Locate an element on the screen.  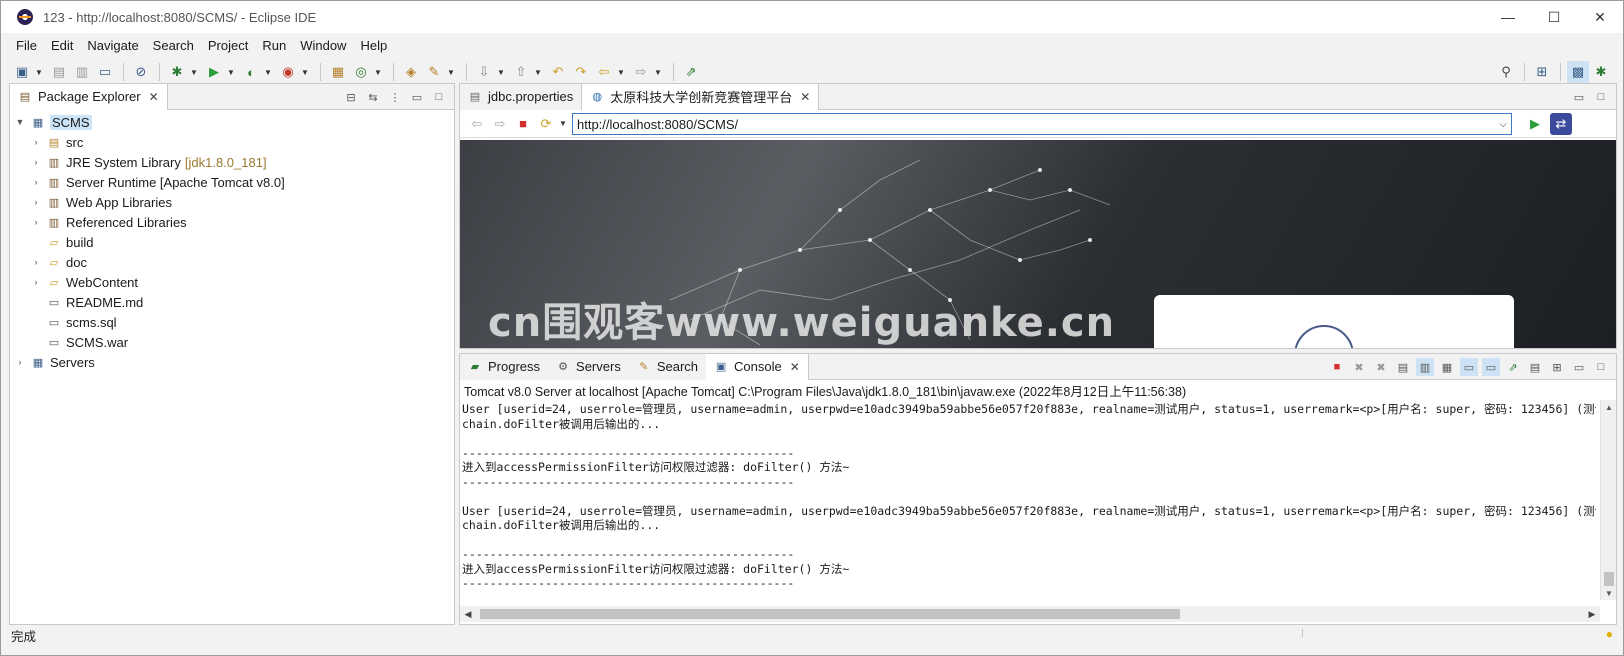
console-vertical-scrollbar: ▲ ▼ is located at coordinates (1608, 500).